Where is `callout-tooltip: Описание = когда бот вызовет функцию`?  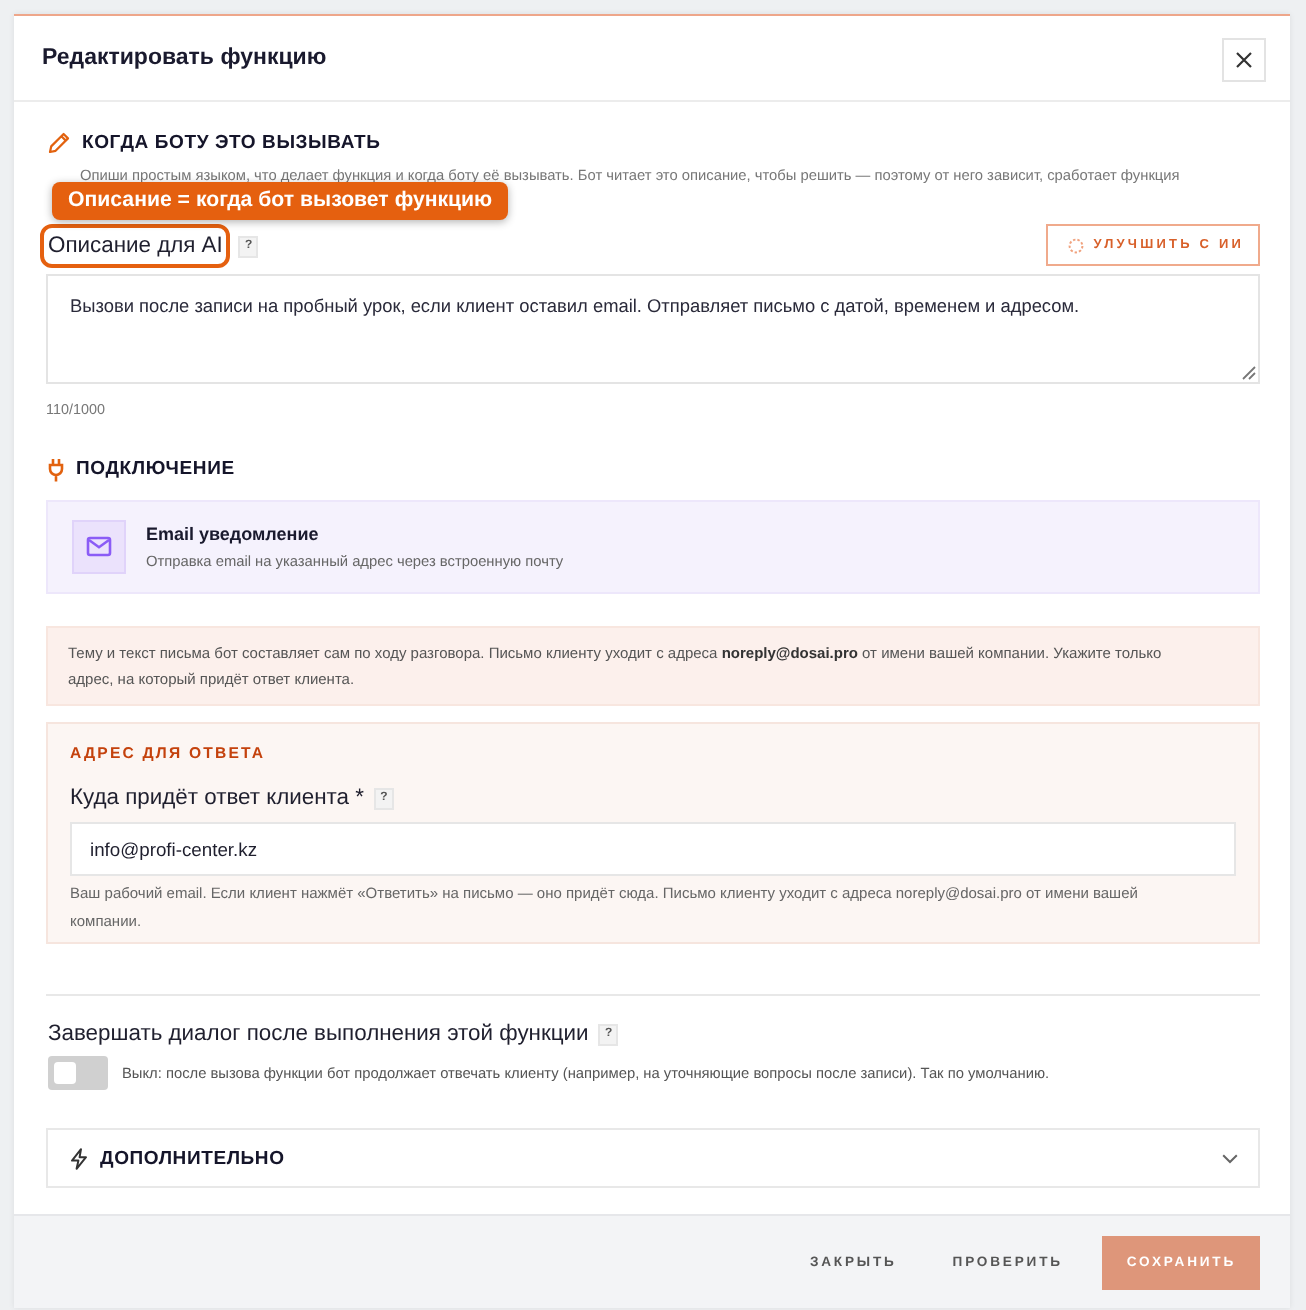 callout-tooltip: Описание = когда бот вызовет функцию is located at coordinates (280, 201).